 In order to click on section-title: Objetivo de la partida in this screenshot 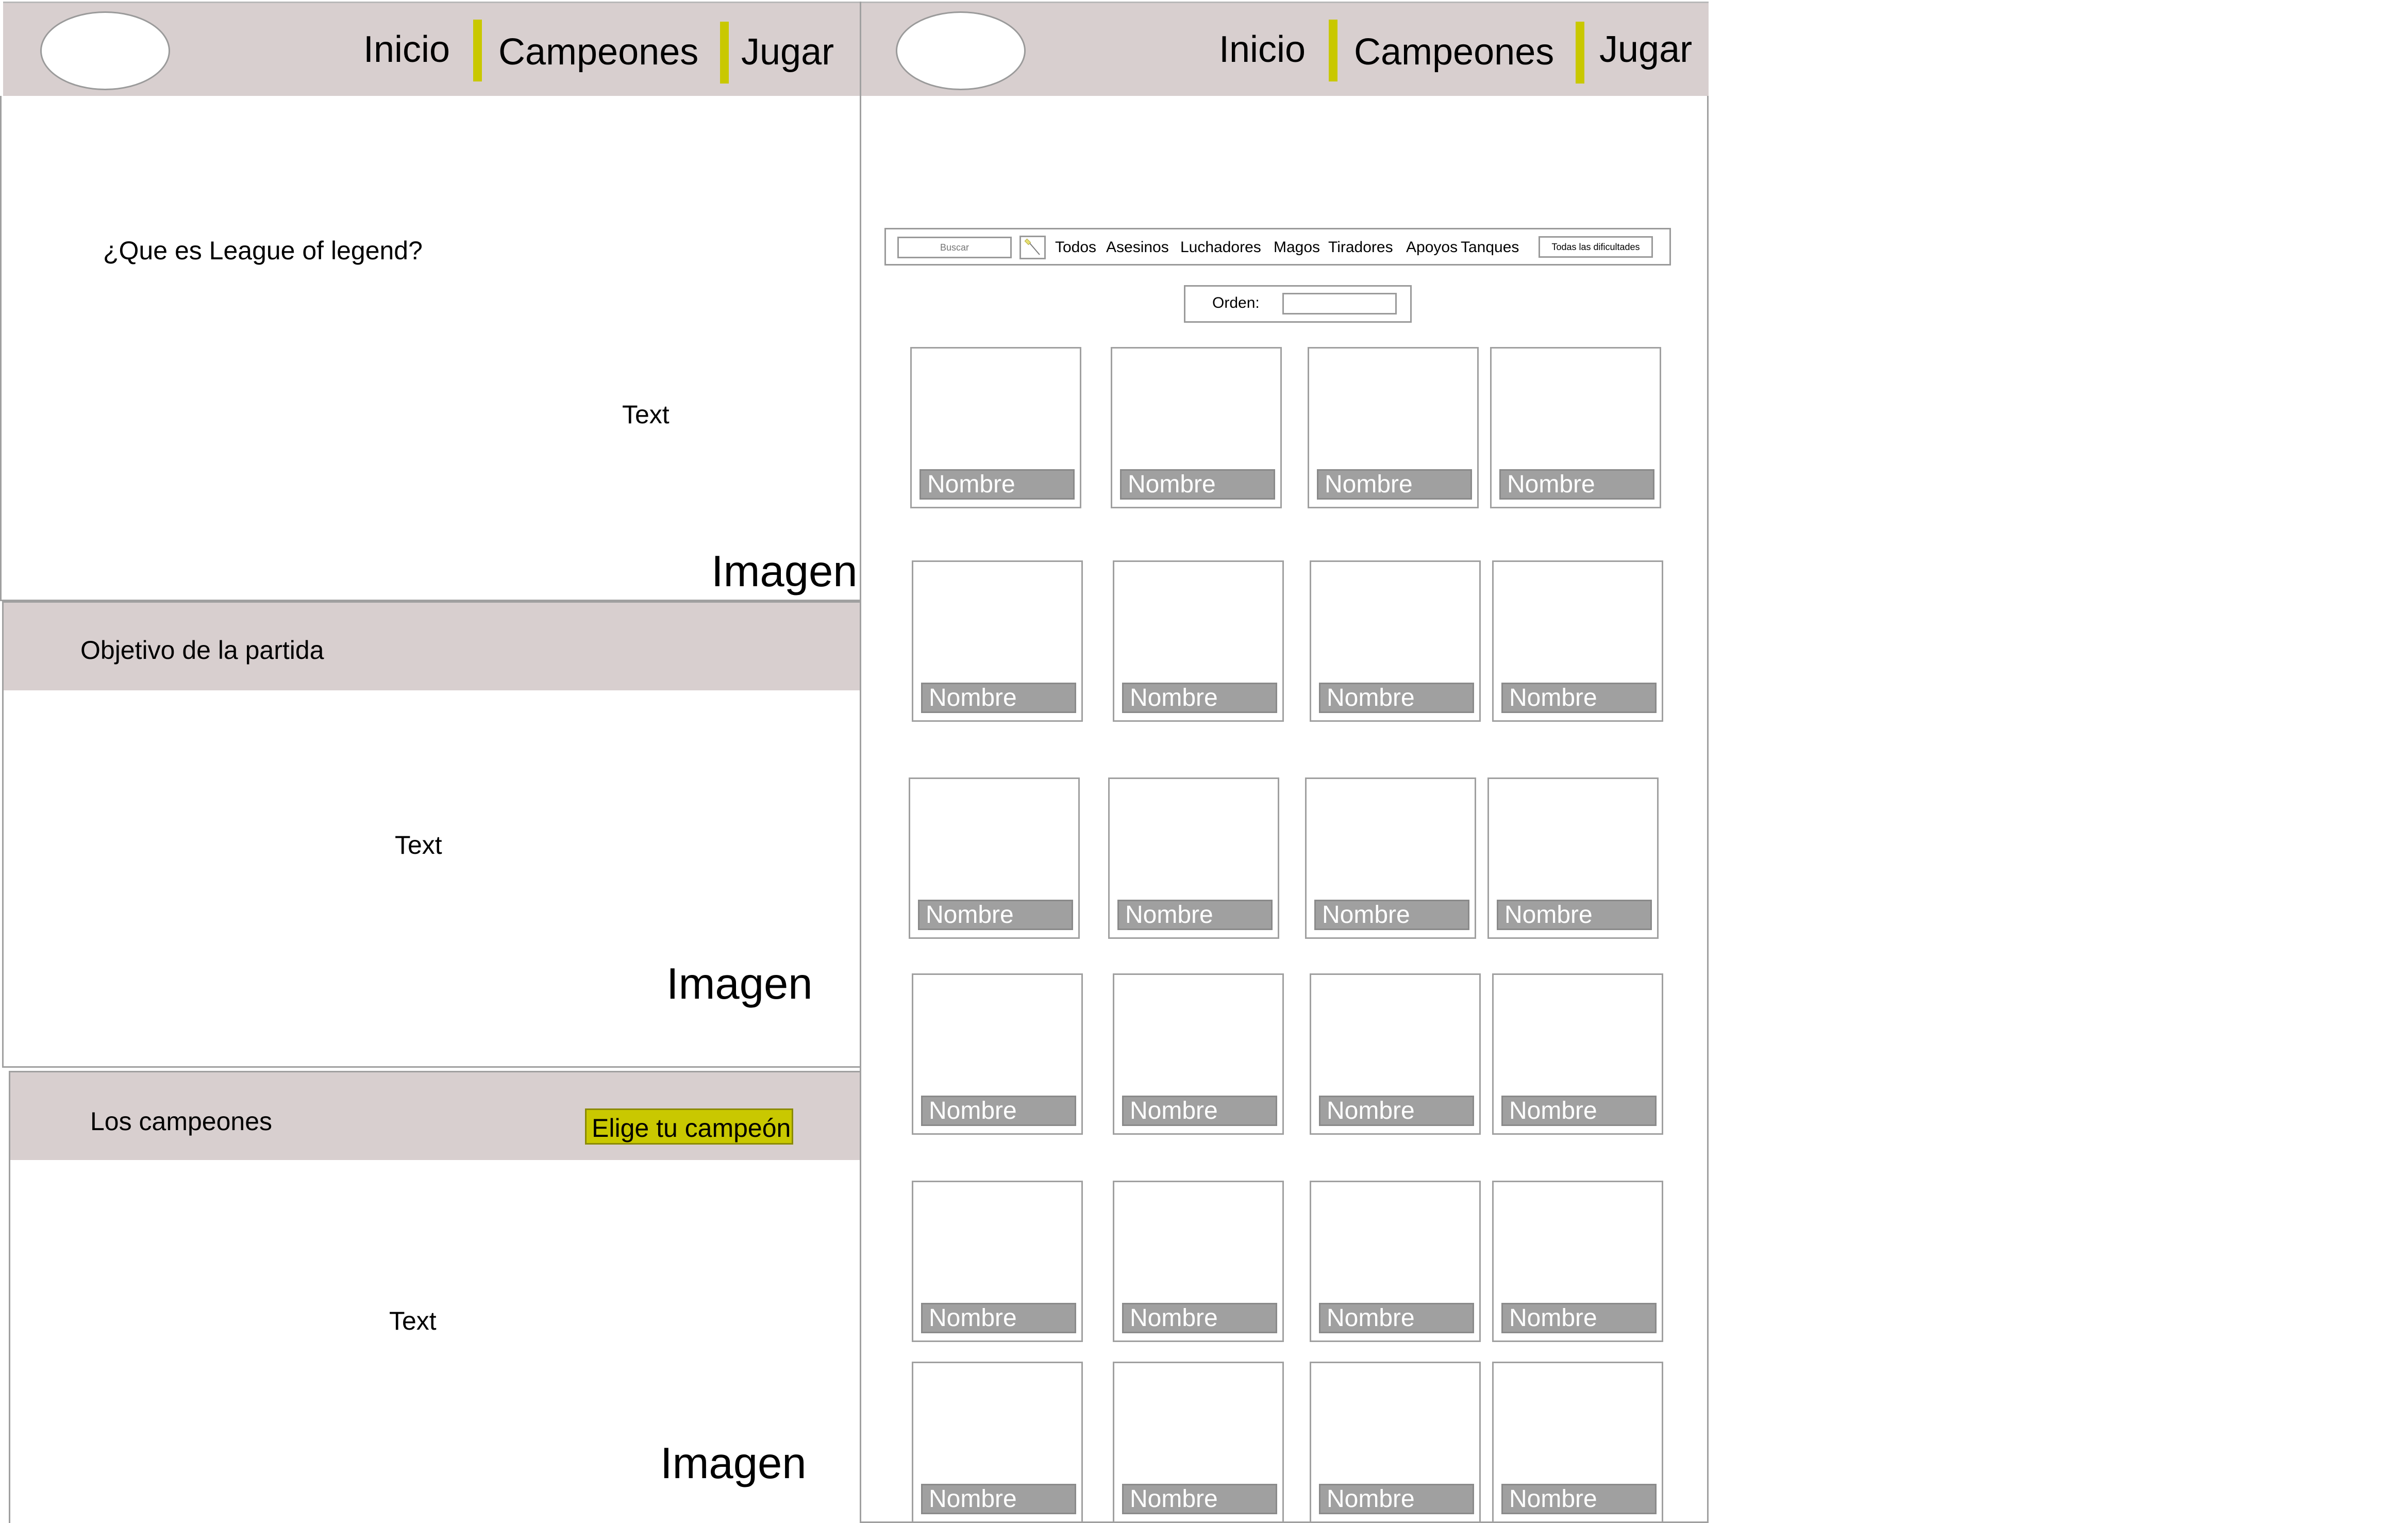, I will do `click(202, 650)`.